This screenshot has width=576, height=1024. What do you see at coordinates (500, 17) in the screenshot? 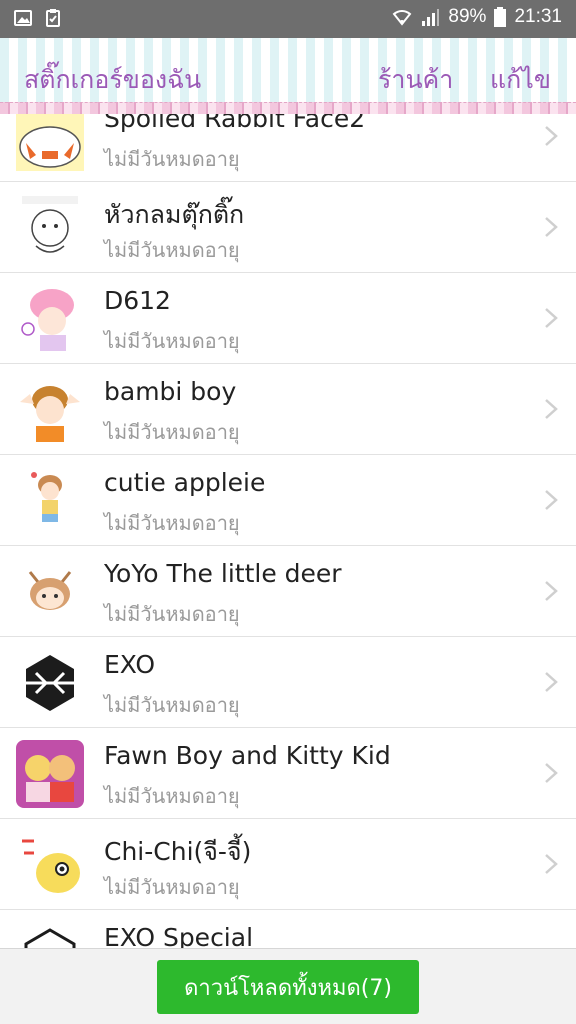
I see `battery-icon` at bounding box center [500, 17].